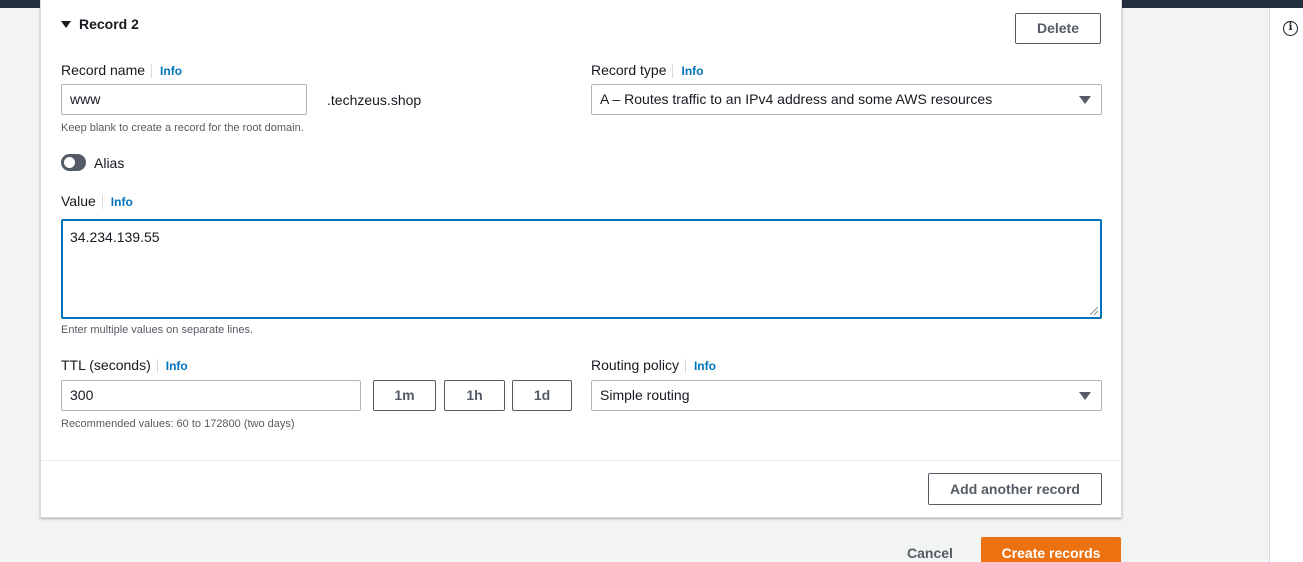  What do you see at coordinates (109, 24) in the screenshot?
I see `record-title: Record 2` at bounding box center [109, 24].